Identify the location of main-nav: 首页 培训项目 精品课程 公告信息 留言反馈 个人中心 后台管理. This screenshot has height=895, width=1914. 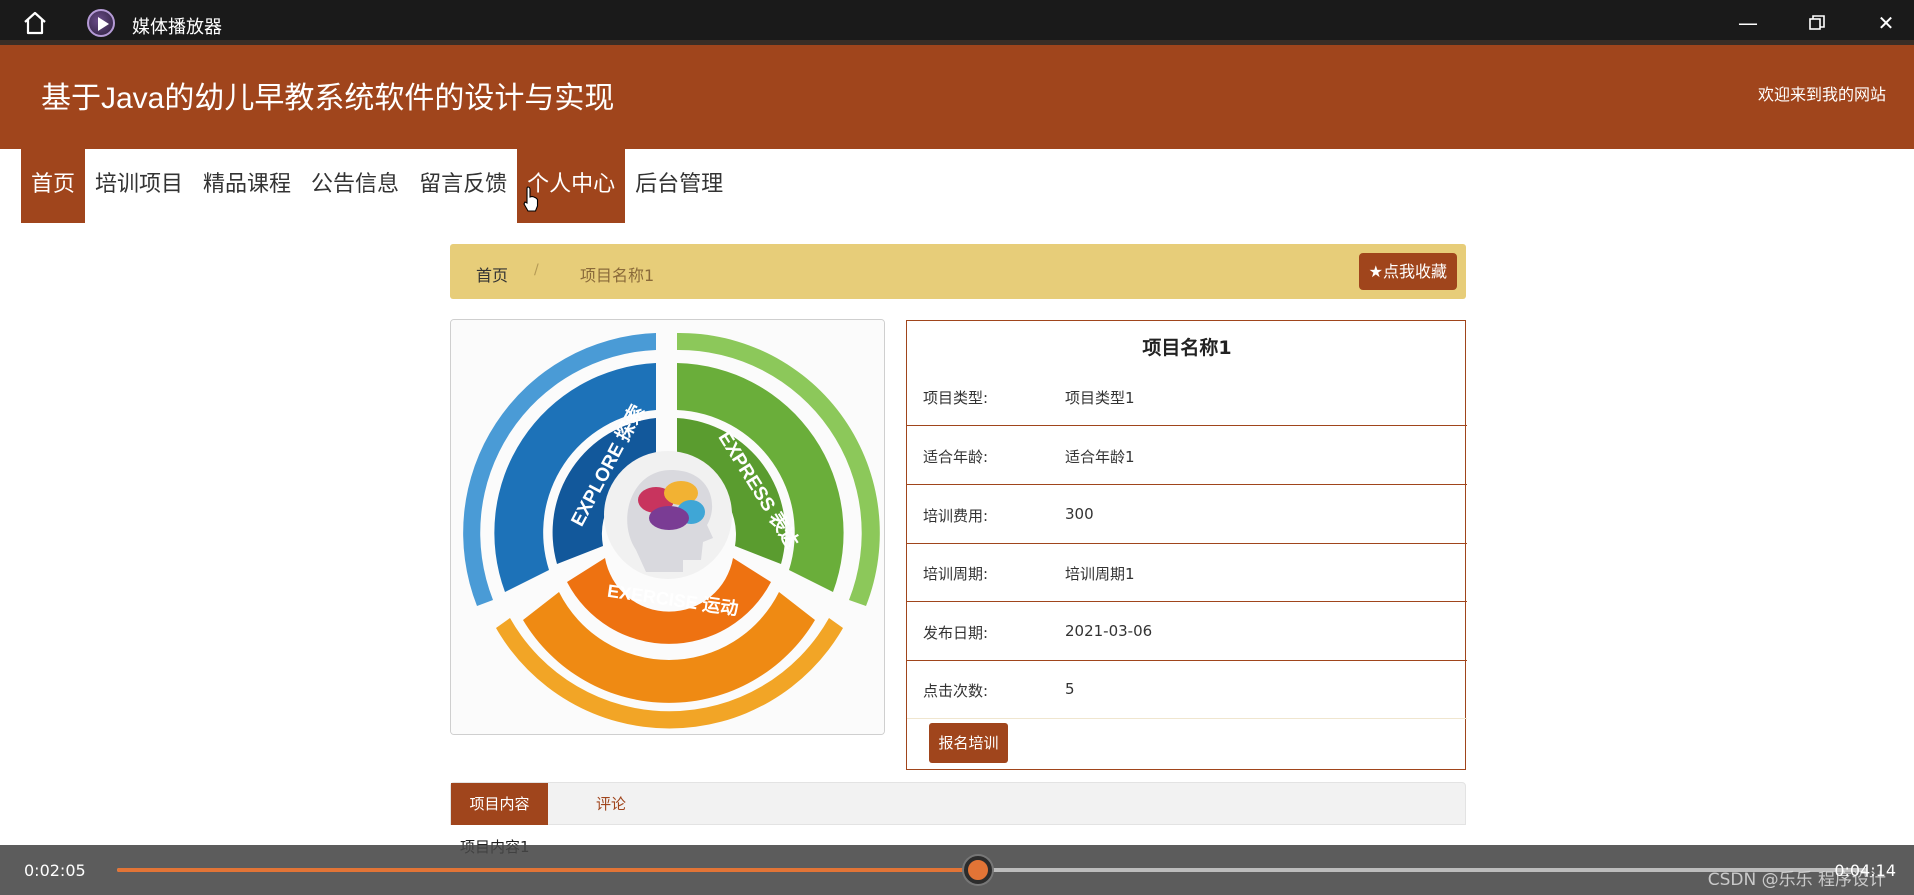
(377, 186).